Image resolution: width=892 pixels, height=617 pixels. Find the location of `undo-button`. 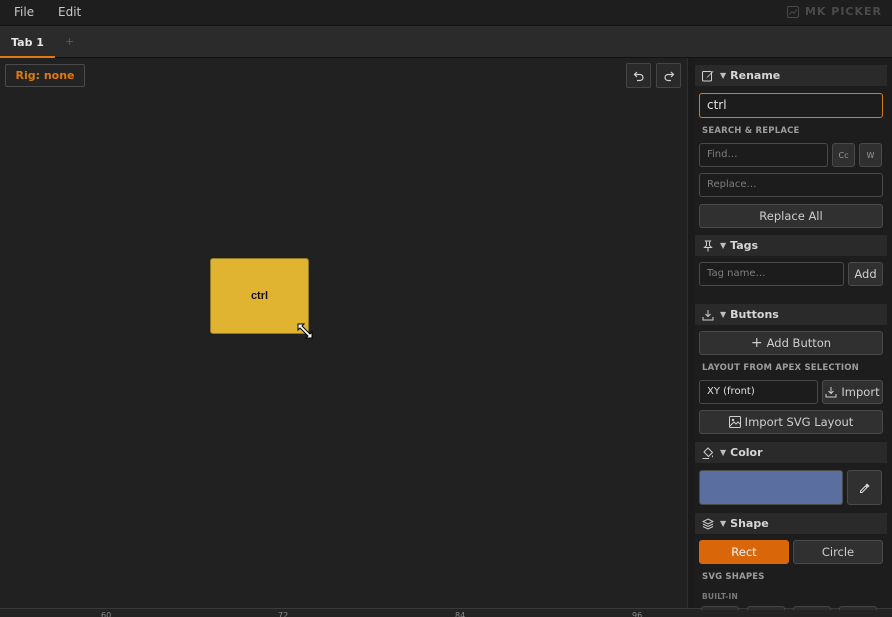

undo-button is located at coordinates (638, 75).